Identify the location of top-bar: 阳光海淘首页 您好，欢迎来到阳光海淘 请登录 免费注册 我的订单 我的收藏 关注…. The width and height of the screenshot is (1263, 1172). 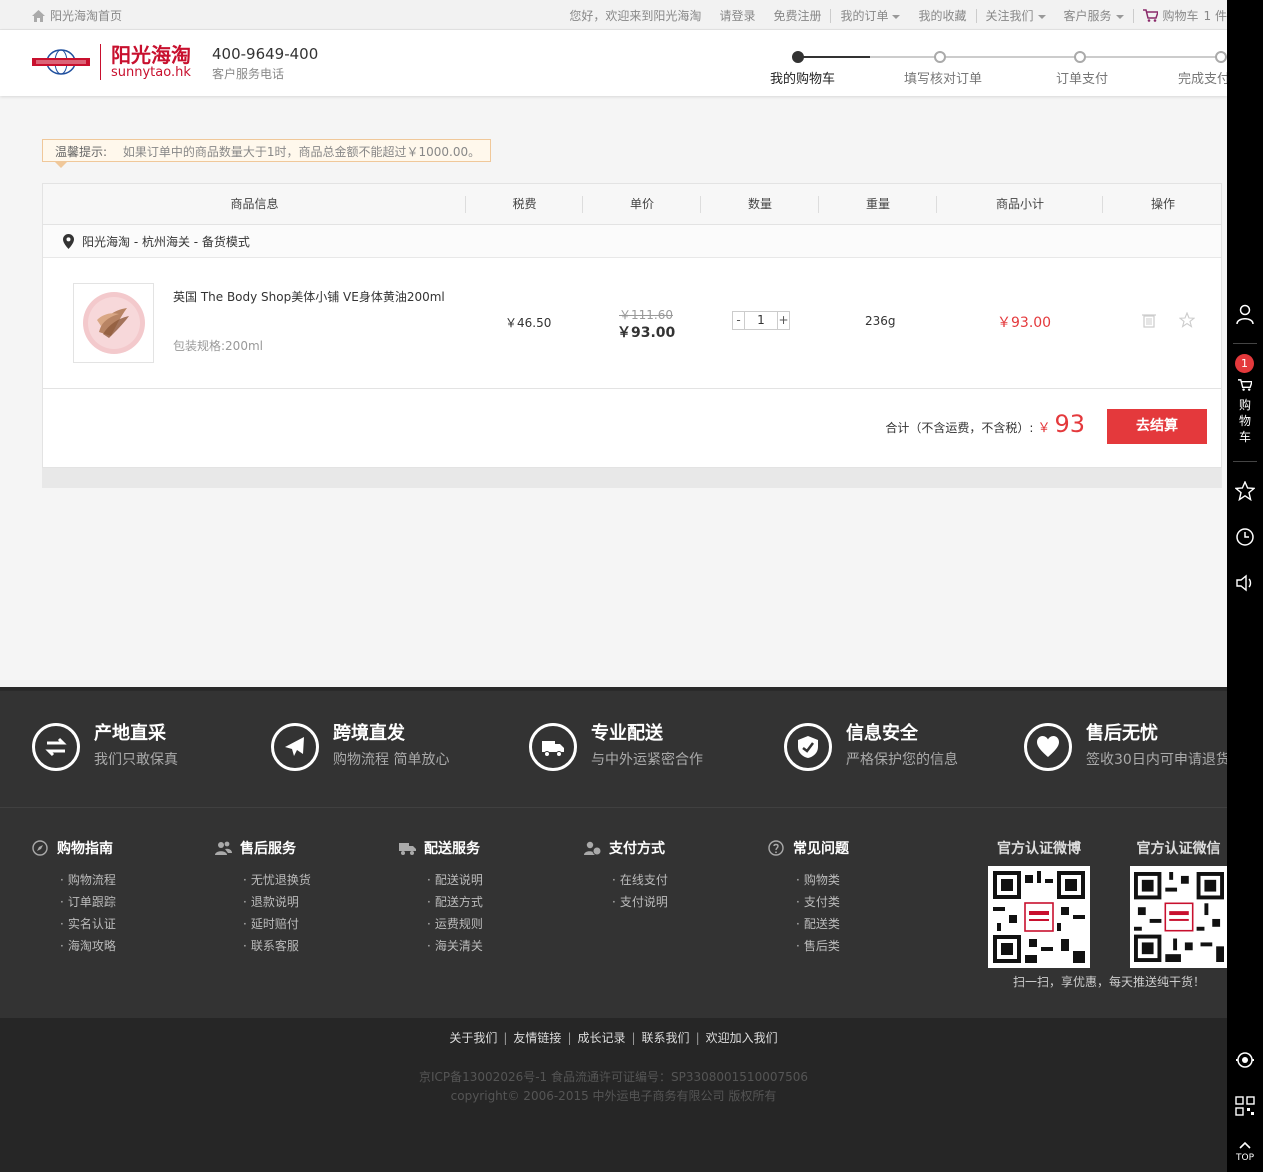
(613, 15).